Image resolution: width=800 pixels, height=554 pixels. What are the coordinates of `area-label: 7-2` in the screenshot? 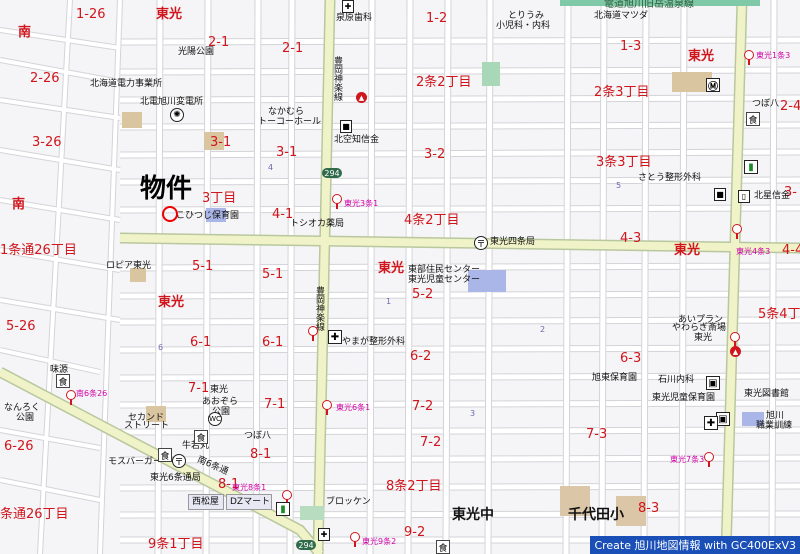 It's located at (423, 406).